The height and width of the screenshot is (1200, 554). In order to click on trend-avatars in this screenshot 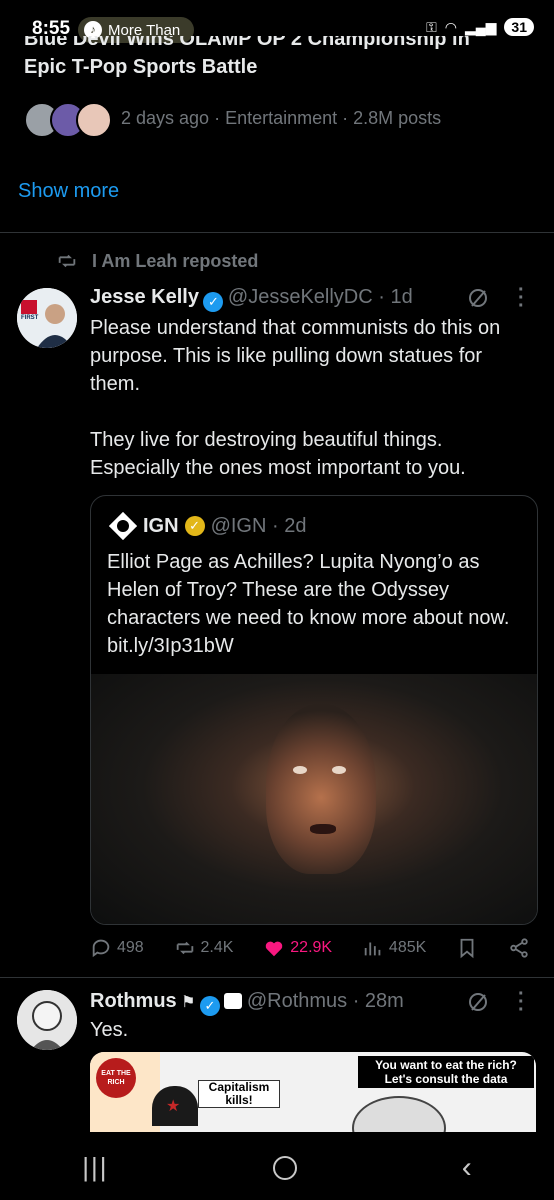, I will do `click(68, 120)`.